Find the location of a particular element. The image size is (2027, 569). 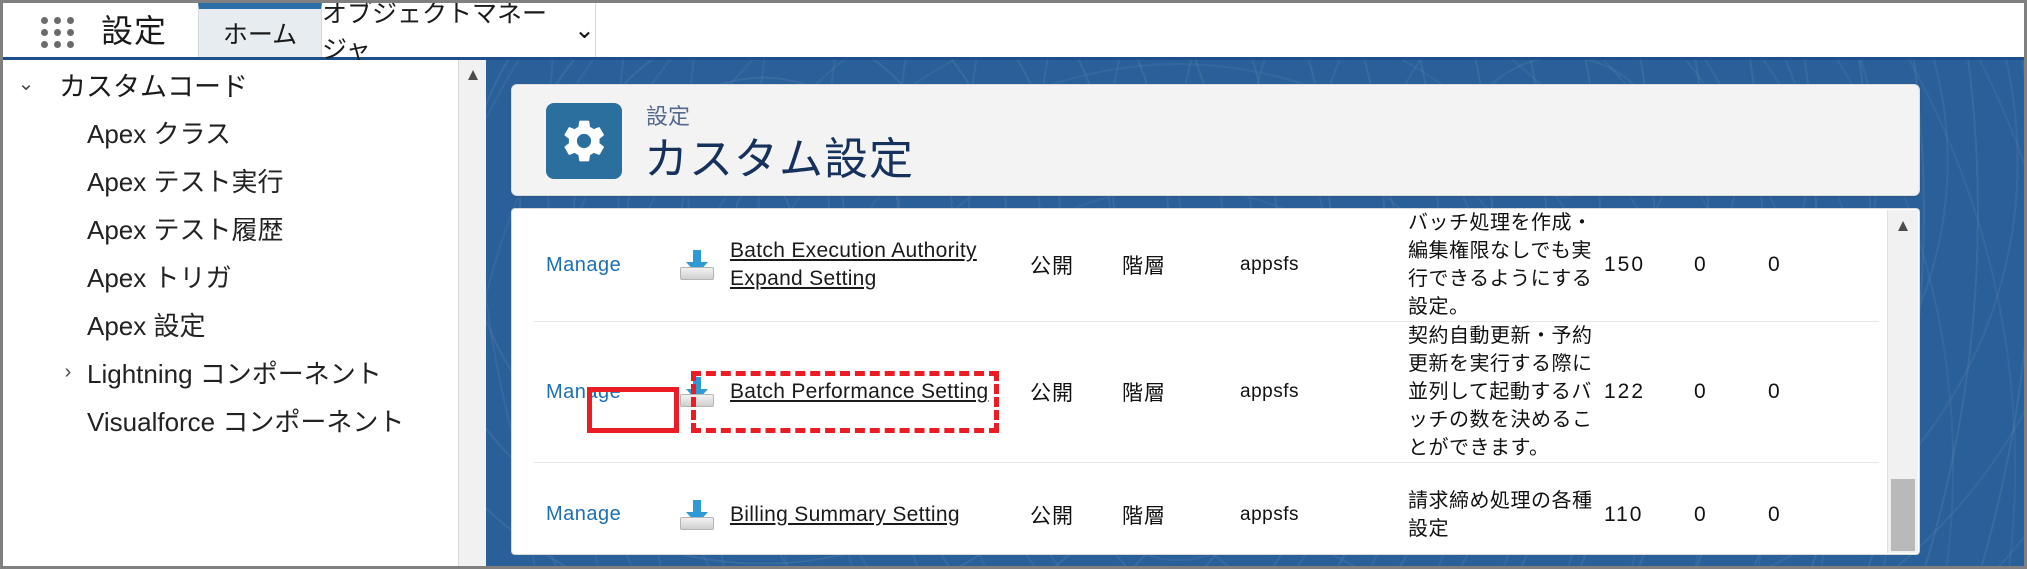

number-1-value: 122 is located at coordinates (1625, 391).